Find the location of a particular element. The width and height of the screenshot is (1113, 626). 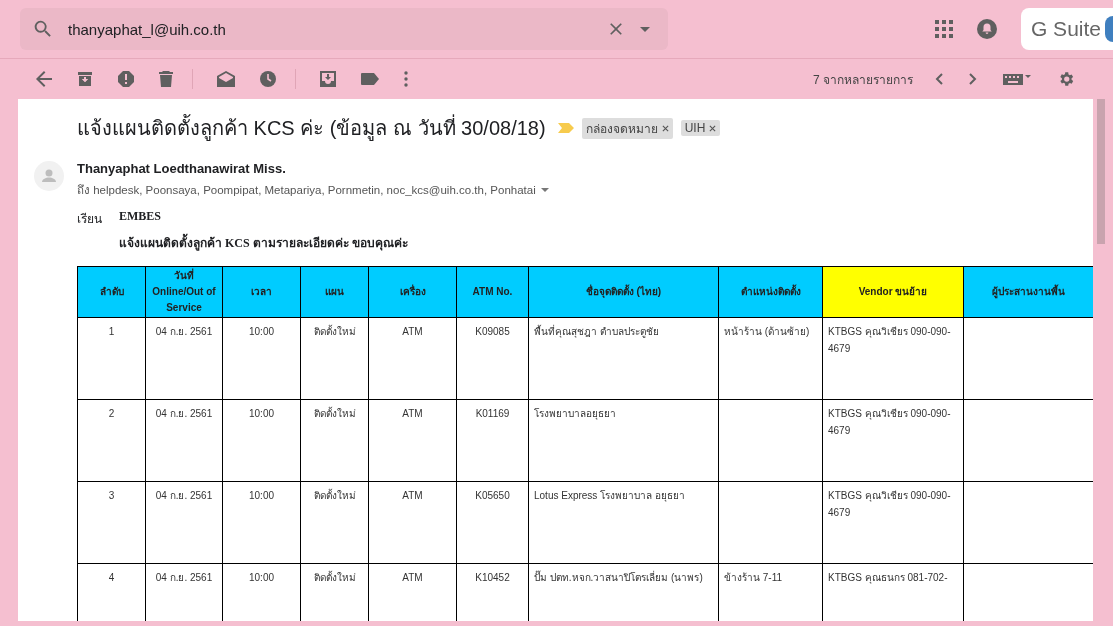

importance-marker-icon is located at coordinates (565, 128).